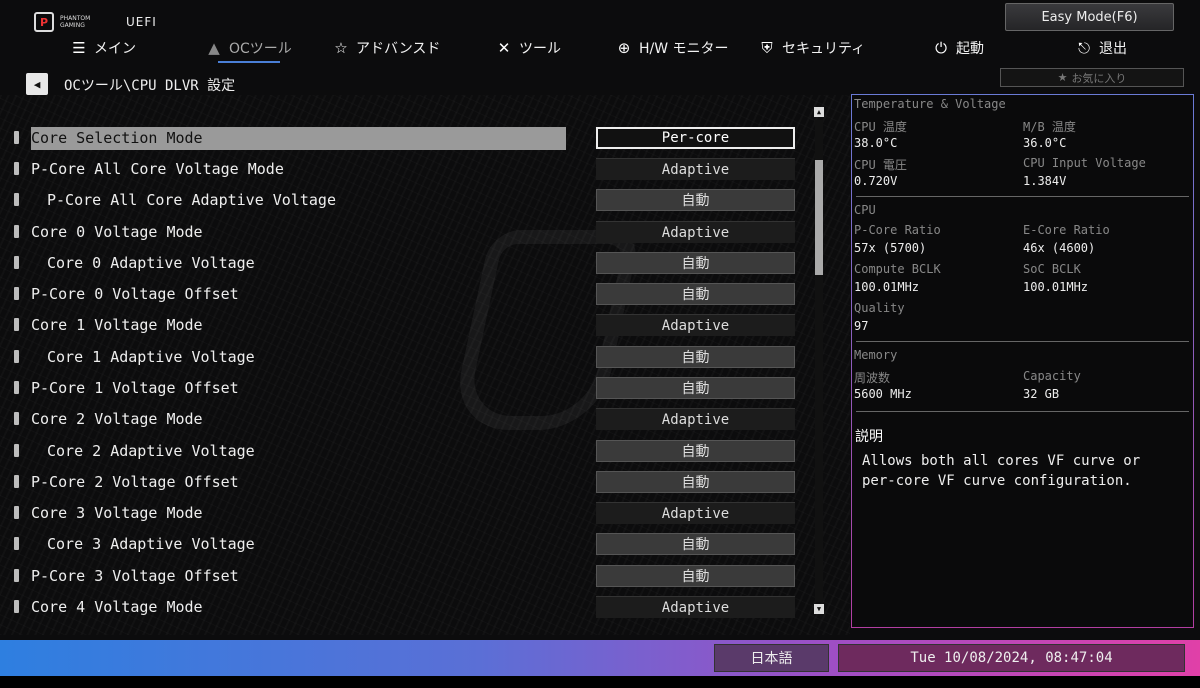  Describe the element at coordinates (872, 378) in the screenshot. I see `memory-frequency-label: 周波数` at that location.